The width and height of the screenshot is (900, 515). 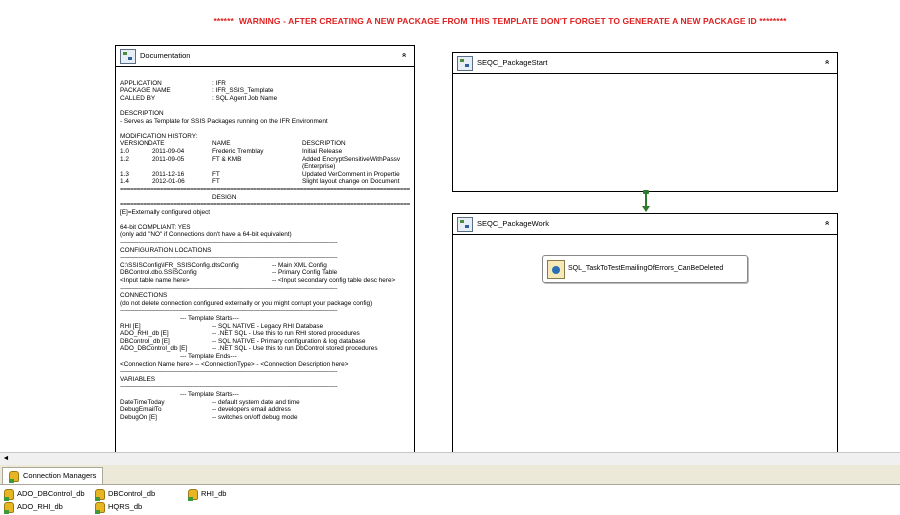 I want to click on variable-name: DebugEmailTo, so click(x=141, y=410).